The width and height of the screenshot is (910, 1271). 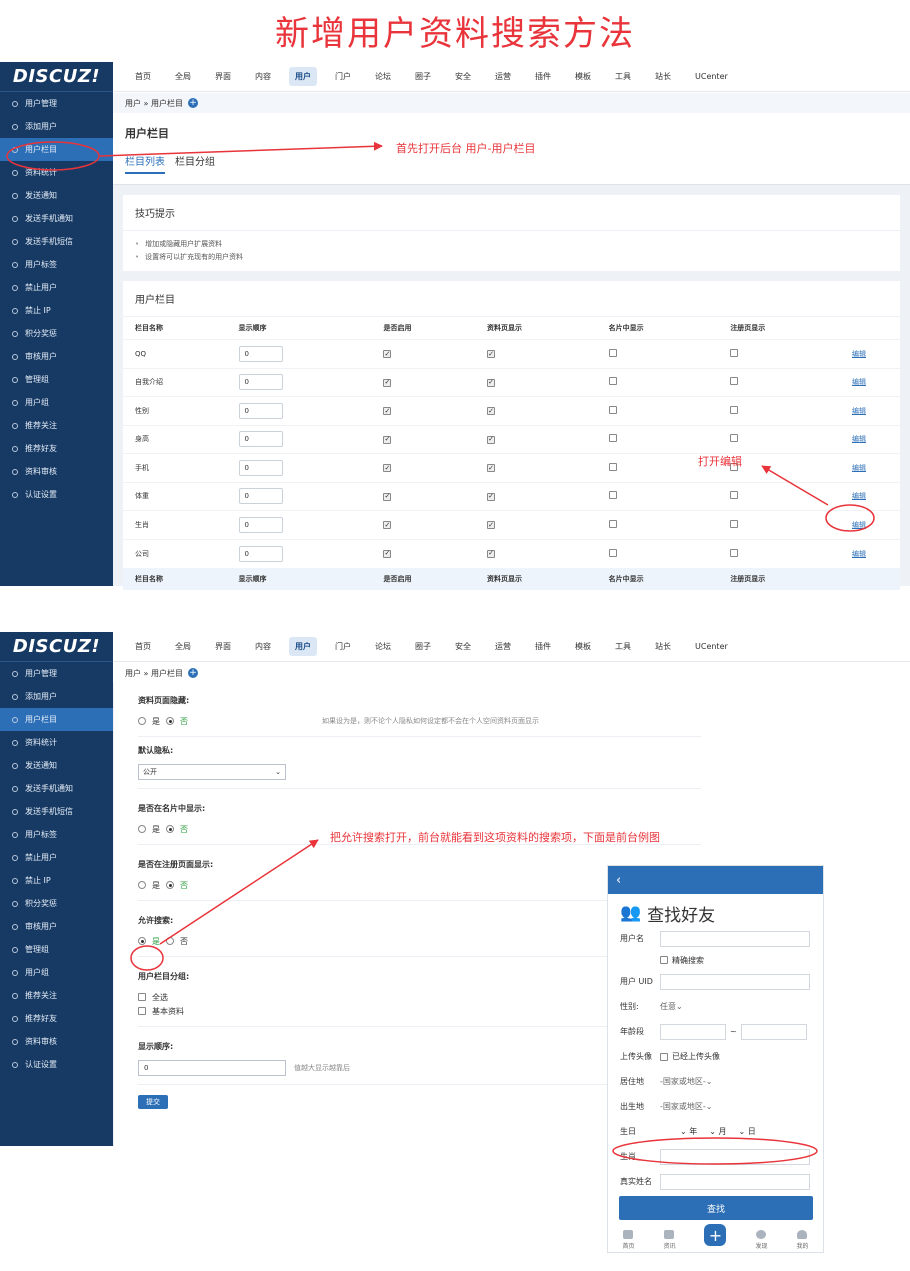 What do you see at coordinates (623, 76) in the screenshot?
I see `nav-item: 工具` at bounding box center [623, 76].